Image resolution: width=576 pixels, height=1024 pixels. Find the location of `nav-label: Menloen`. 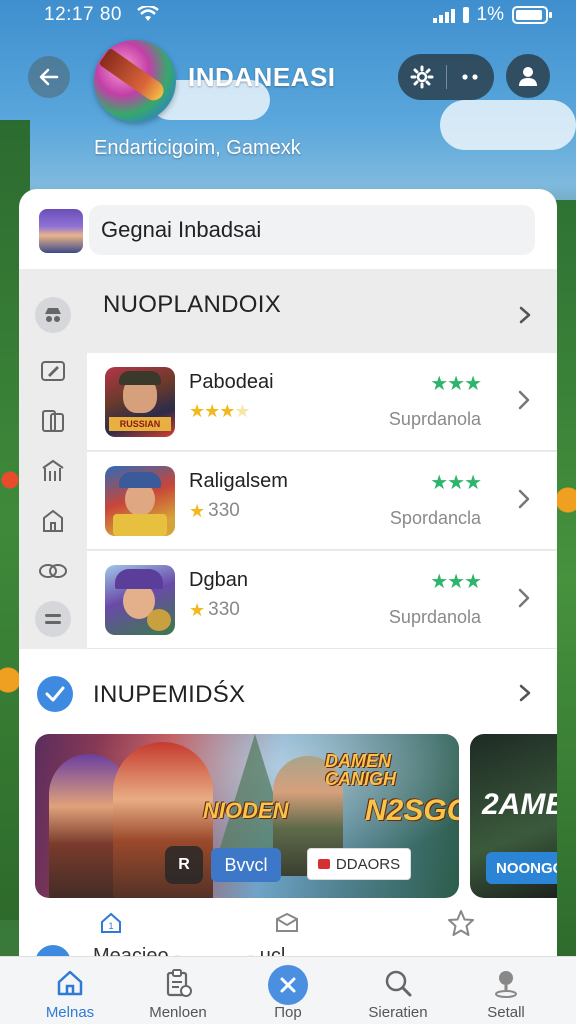

nav-label: Menloen is located at coordinates (178, 1012).